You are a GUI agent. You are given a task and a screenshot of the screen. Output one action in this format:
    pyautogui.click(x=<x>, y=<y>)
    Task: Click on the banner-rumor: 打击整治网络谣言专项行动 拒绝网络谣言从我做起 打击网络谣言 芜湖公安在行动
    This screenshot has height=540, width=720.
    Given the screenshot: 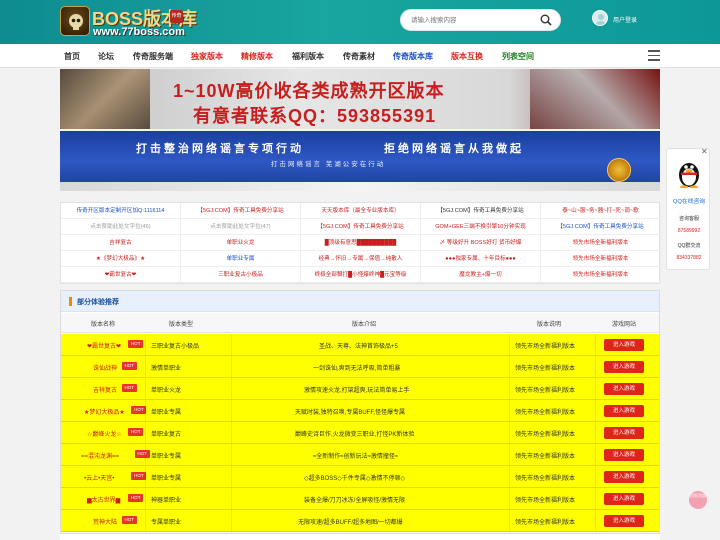 What is the action you would take?
    pyautogui.click(x=360, y=161)
    